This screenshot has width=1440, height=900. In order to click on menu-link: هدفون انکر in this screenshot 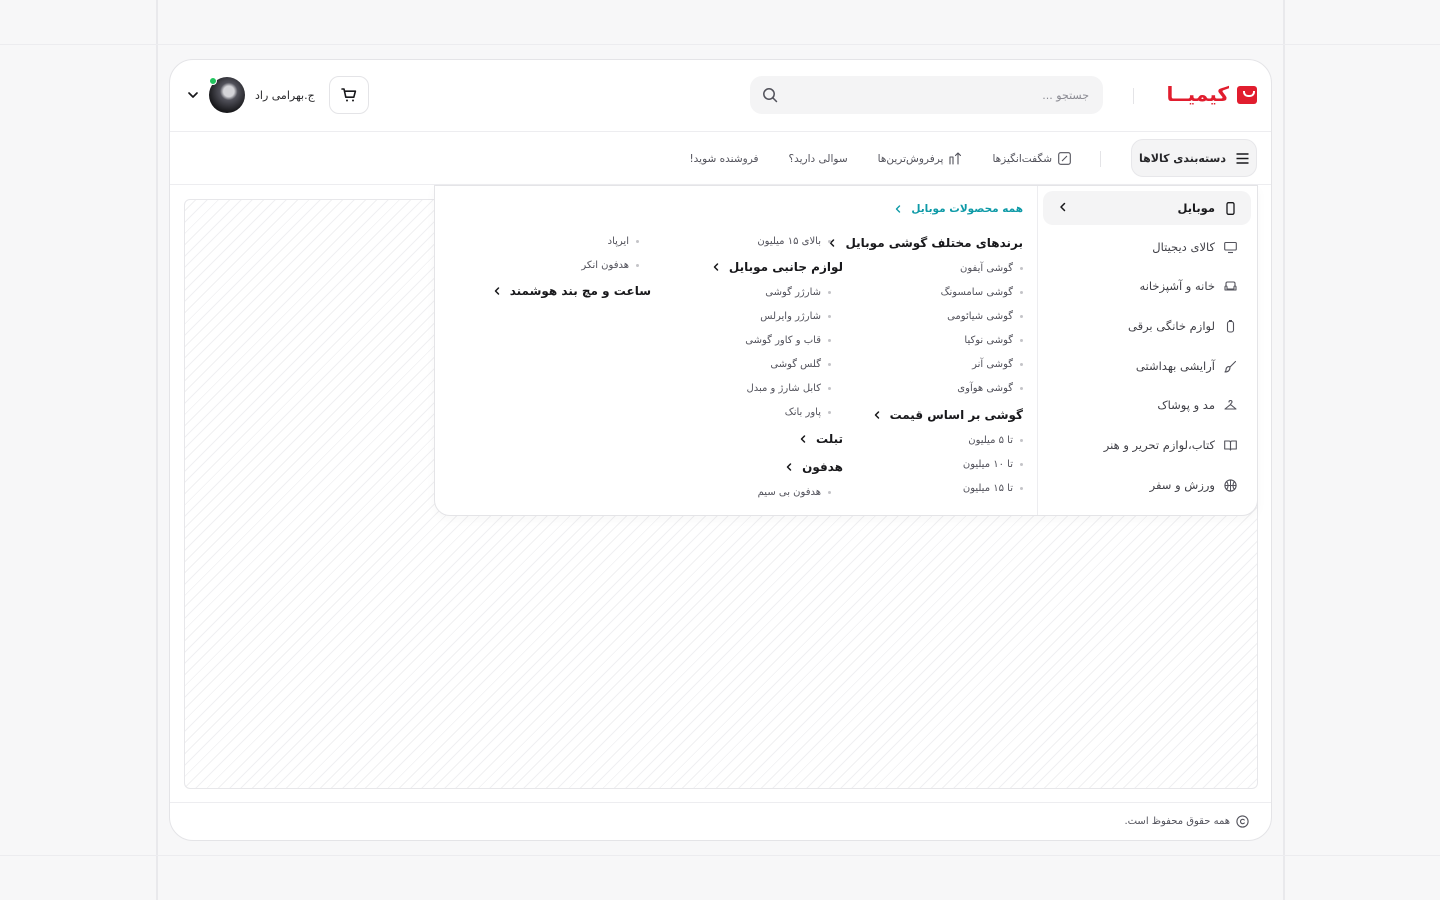, I will do `click(610, 265)`.